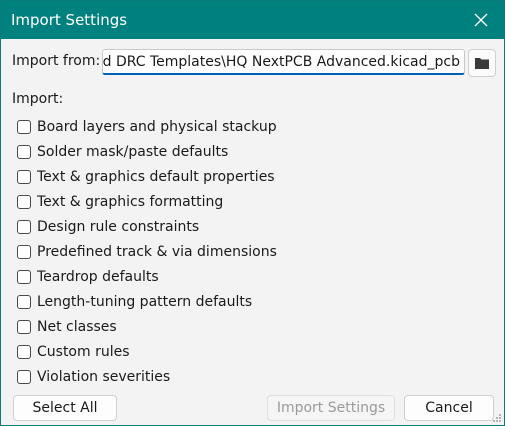 The image size is (505, 426). Describe the element at coordinates (156, 176) in the screenshot. I see `import-option-label: Text & graphics default properties` at that location.